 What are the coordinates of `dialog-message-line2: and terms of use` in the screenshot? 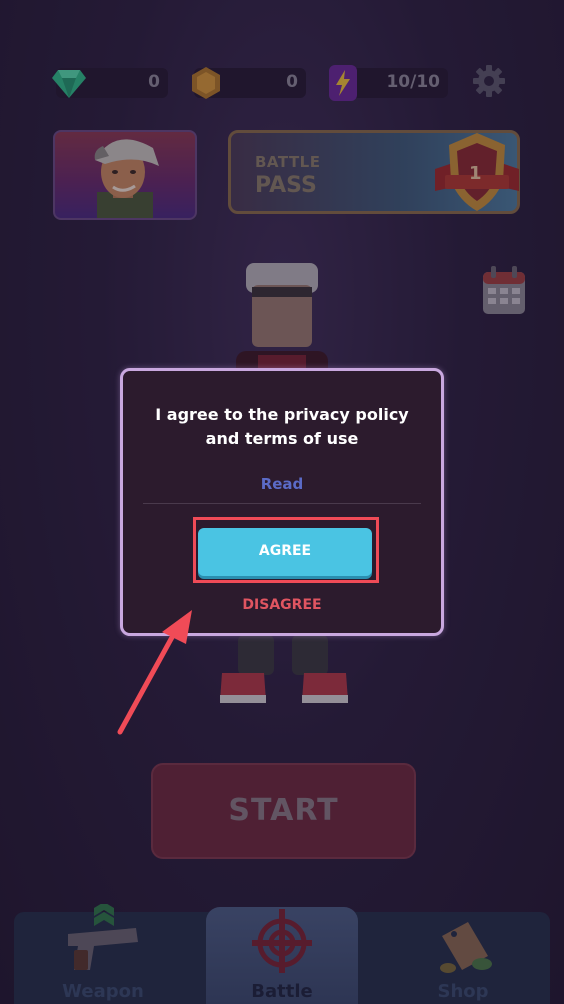 It's located at (282, 438).